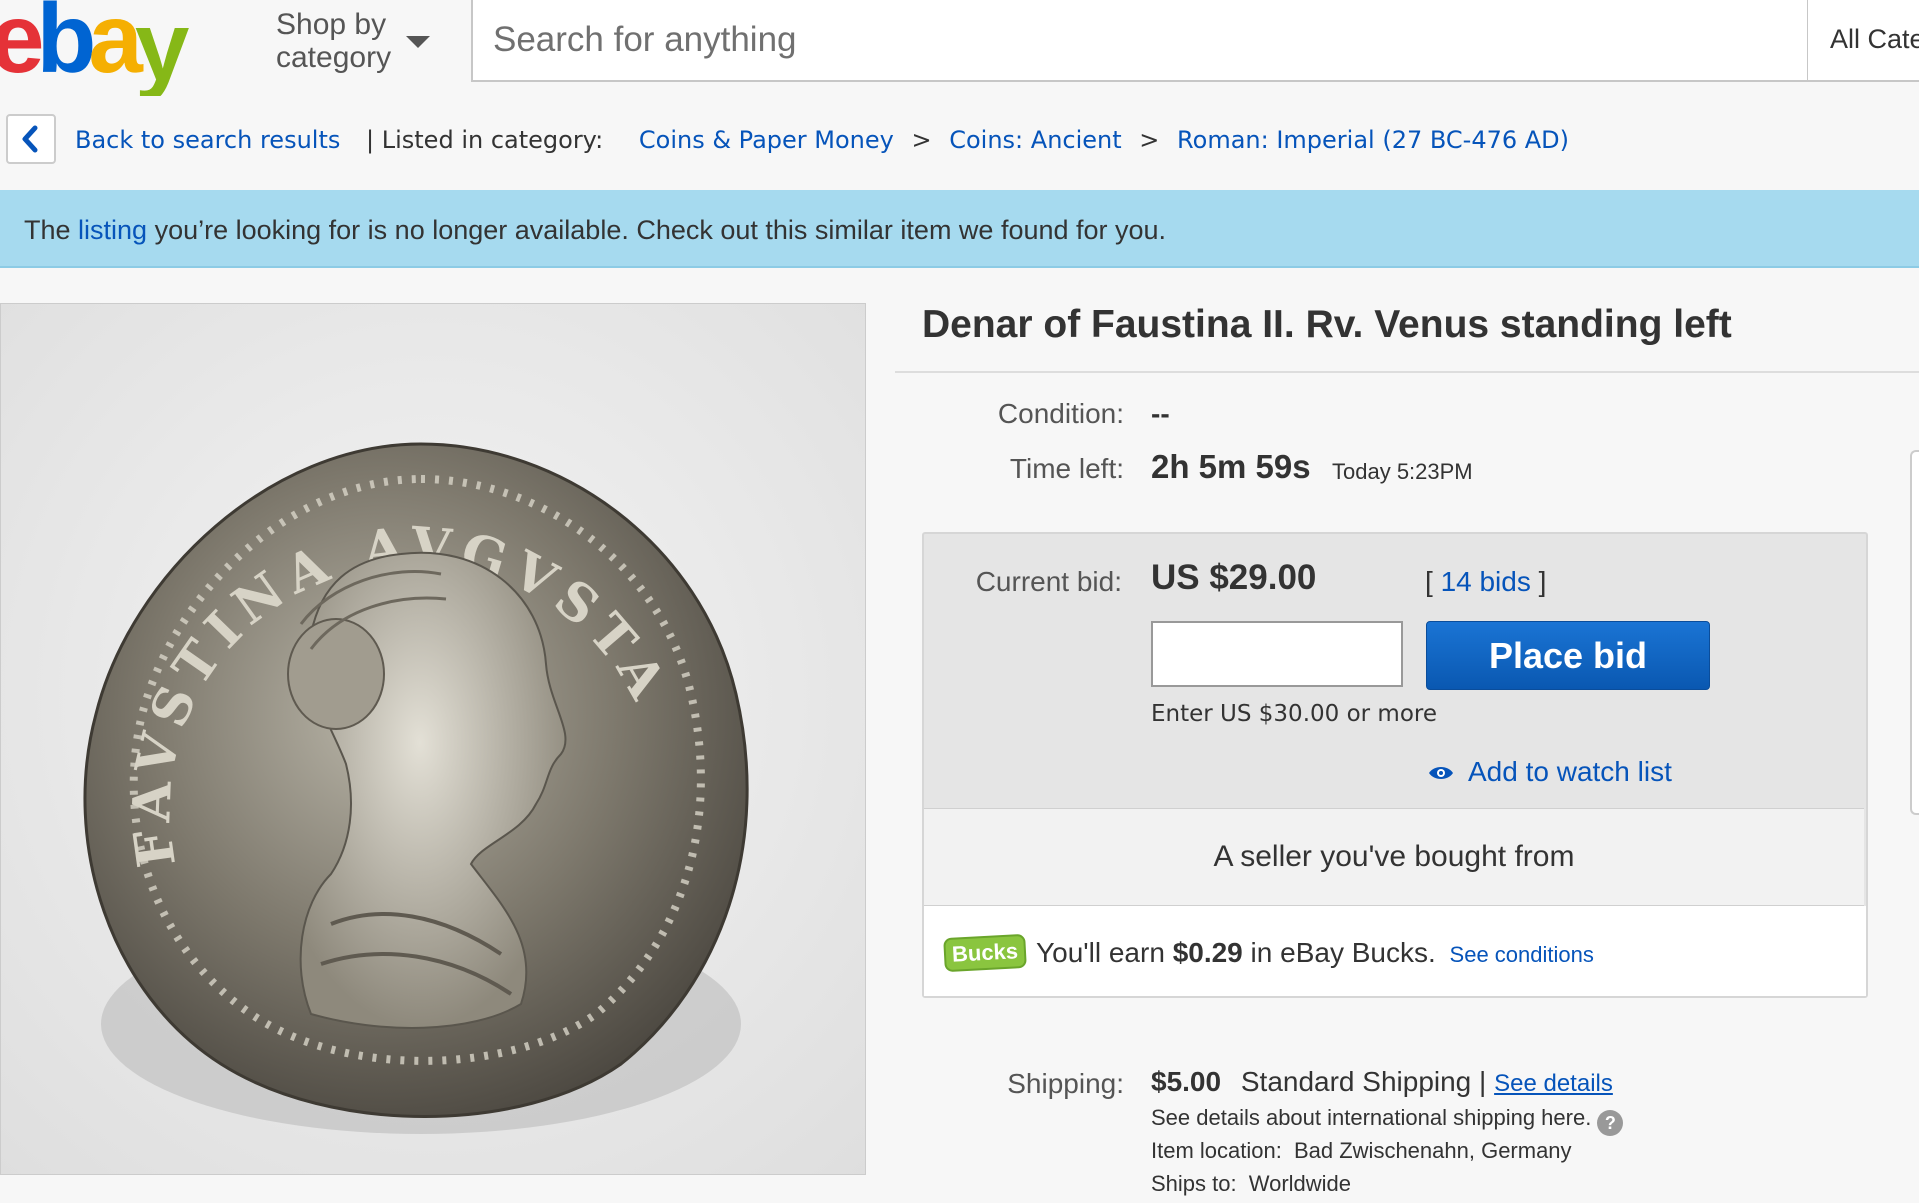 Image resolution: width=1919 pixels, height=1203 pixels. I want to click on bucks-see-conditions-link: See conditions, so click(1522, 954).